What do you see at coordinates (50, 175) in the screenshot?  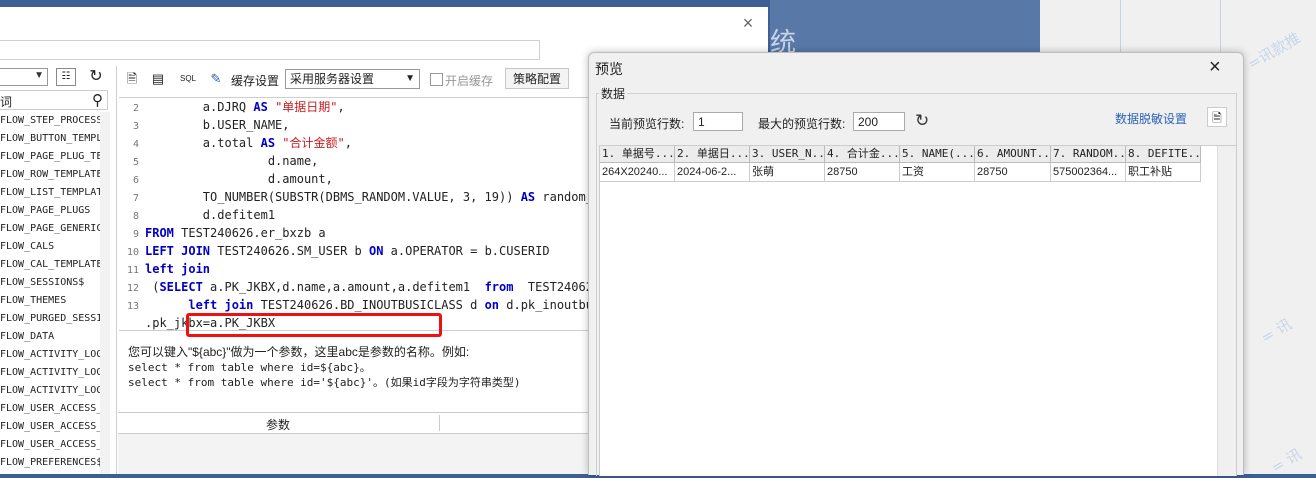 I see `list-item: FLOW_ROW_TEMPLATE` at bounding box center [50, 175].